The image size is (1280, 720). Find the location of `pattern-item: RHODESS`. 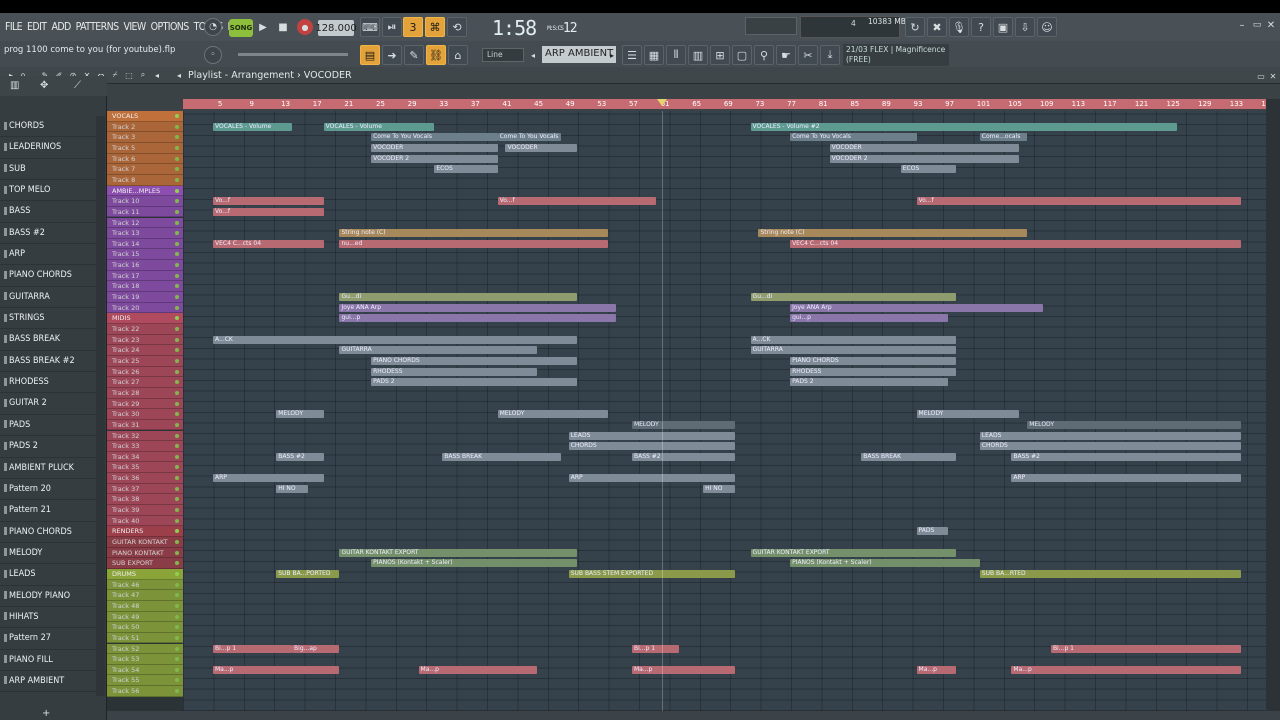

pattern-item: RHODESS is located at coordinates (48, 383).